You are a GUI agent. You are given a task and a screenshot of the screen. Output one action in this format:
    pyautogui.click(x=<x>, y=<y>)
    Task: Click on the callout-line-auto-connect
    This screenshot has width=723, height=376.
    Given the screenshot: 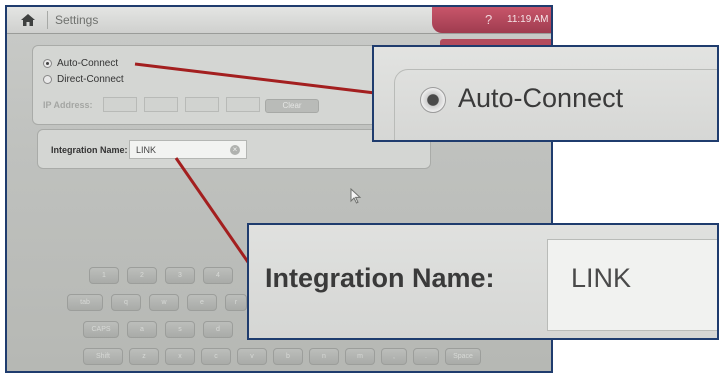 What is the action you would take?
    pyautogui.click(x=255, y=78)
    